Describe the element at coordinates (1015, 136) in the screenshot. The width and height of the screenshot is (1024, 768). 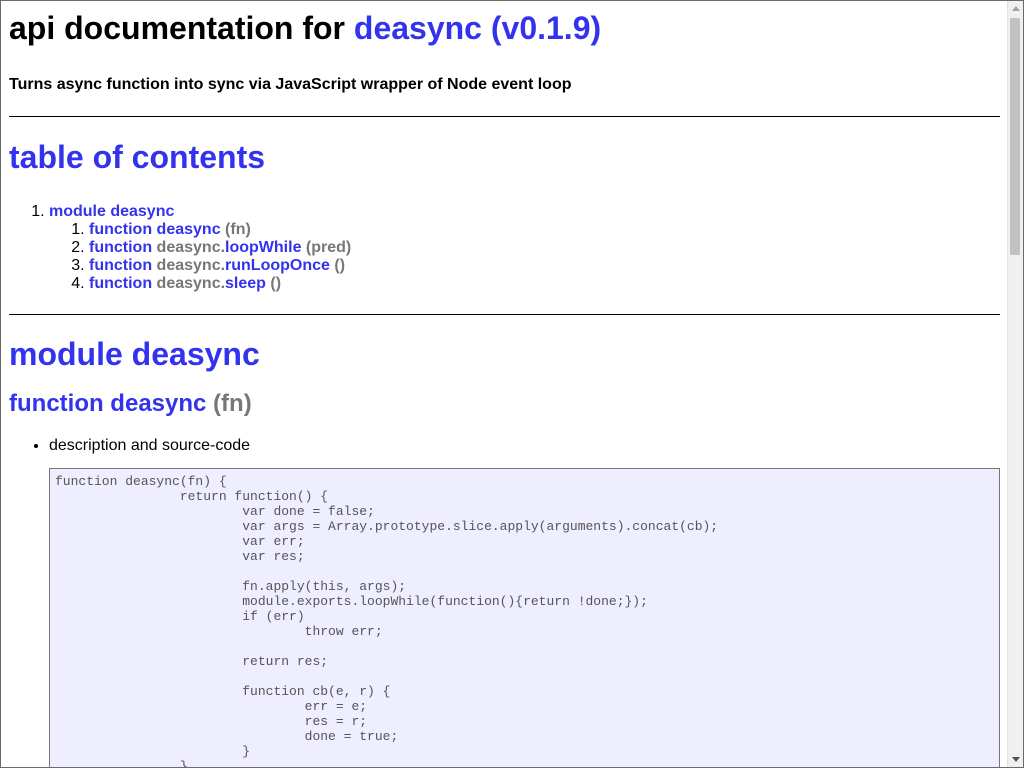
I see `scrollbar-thumb` at that location.